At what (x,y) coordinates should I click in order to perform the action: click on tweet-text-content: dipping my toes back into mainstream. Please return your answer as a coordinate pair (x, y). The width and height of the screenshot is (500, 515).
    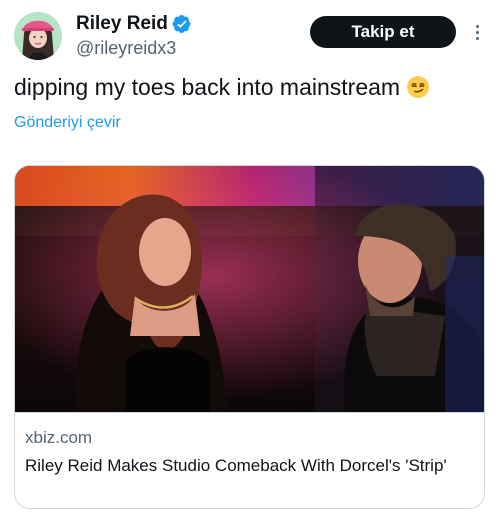
    Looking at the image, I should click on (207, 87).